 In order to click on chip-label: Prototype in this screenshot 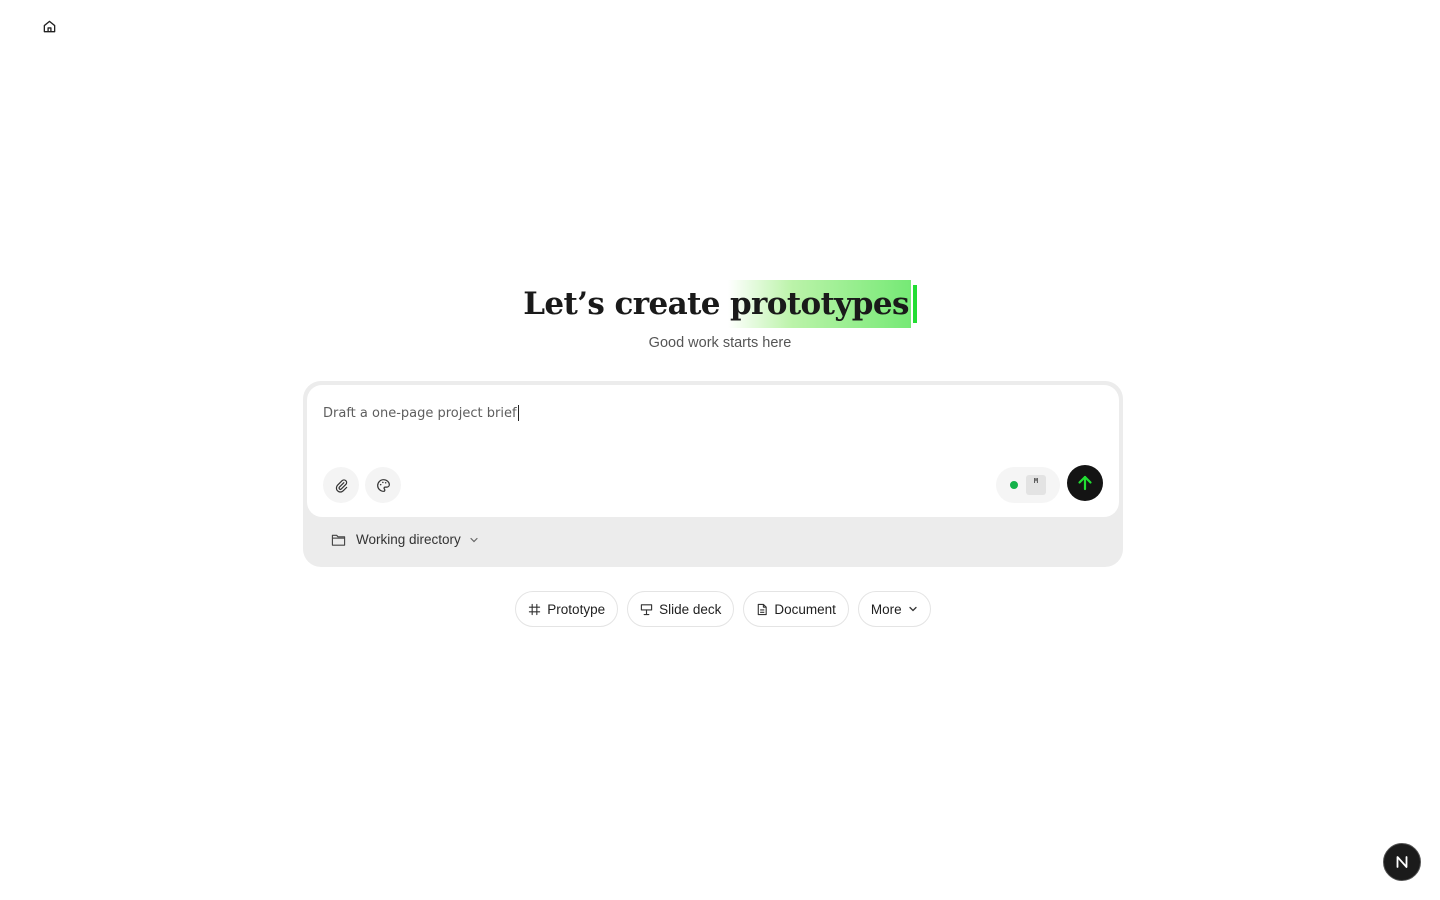, I will do `click(576, 609)`.